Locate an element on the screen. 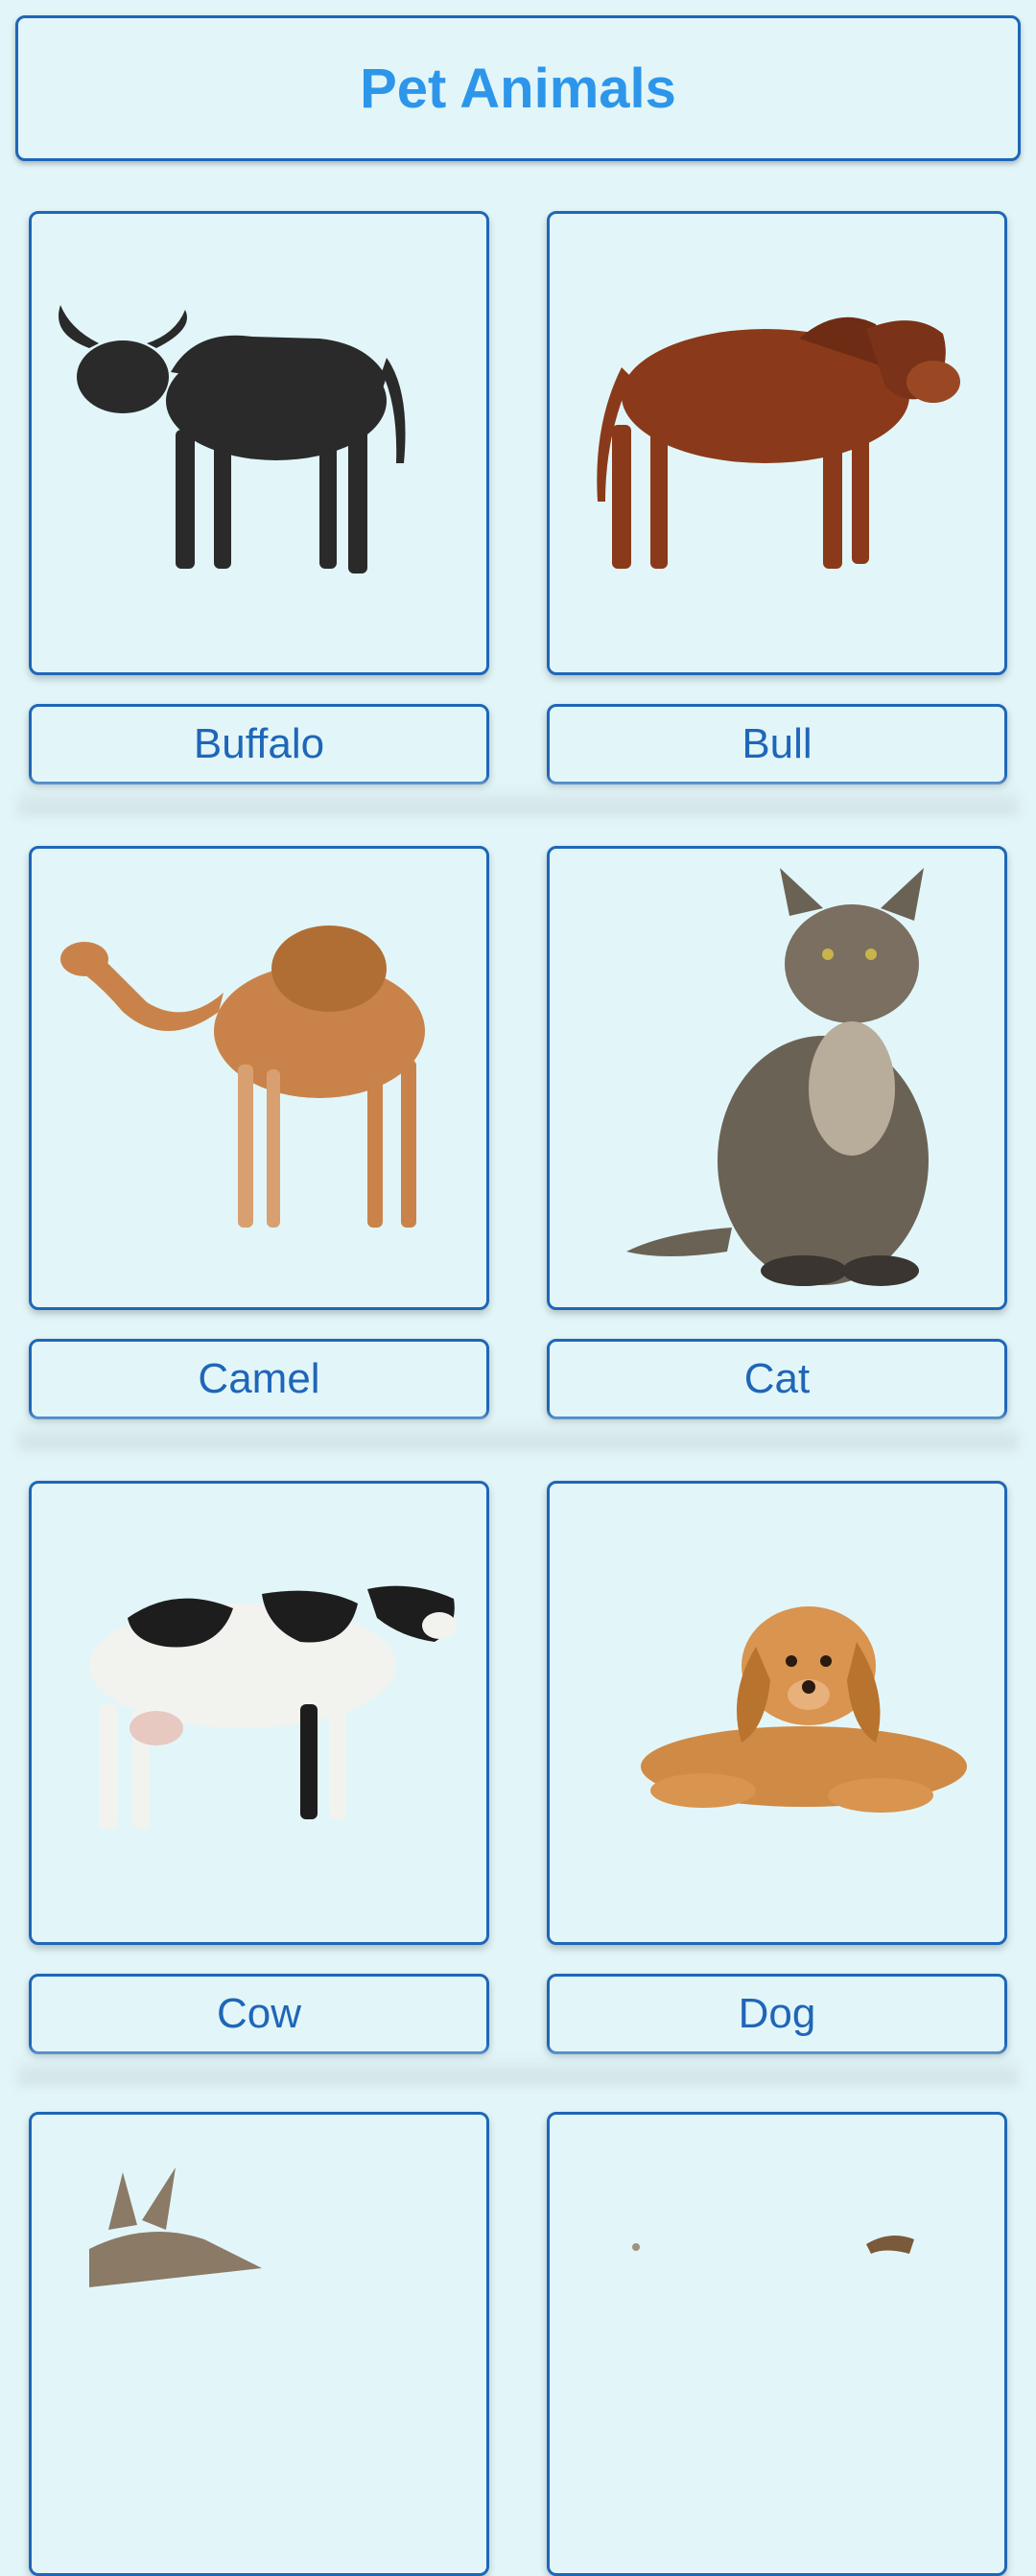 This screenshot has width=1036, height=2576. animal-label: Camel is located at coordinates (259, 1378).